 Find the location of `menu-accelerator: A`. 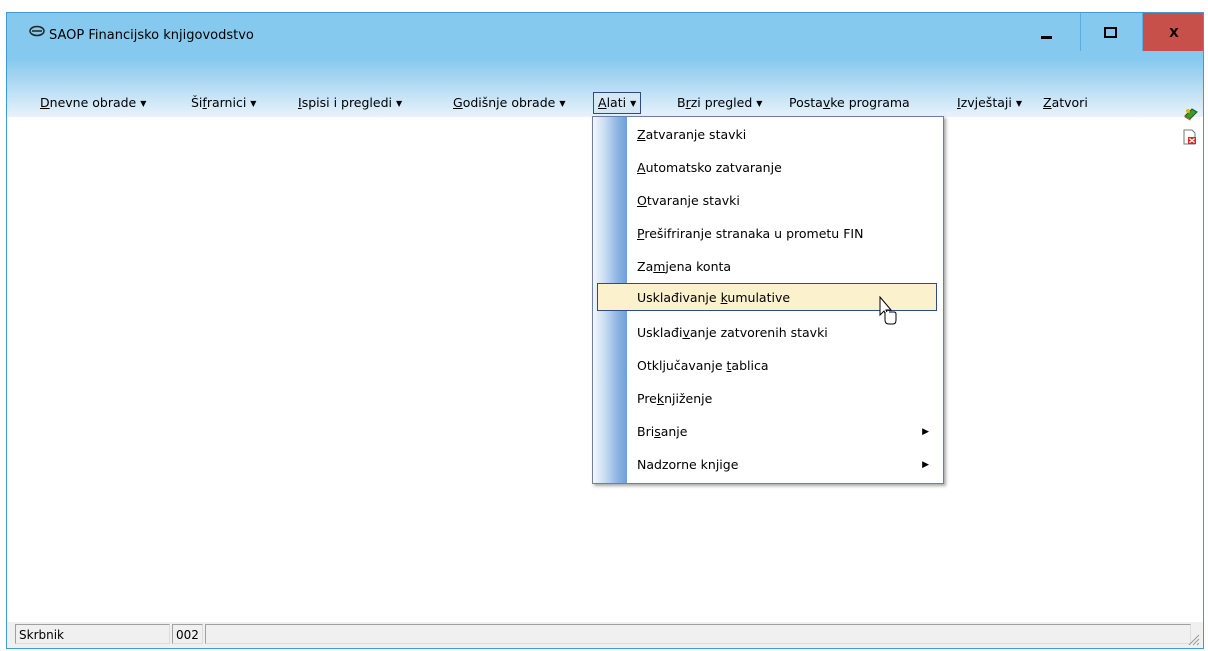

menu-accelerator: A is located at coordinates (602, 102).